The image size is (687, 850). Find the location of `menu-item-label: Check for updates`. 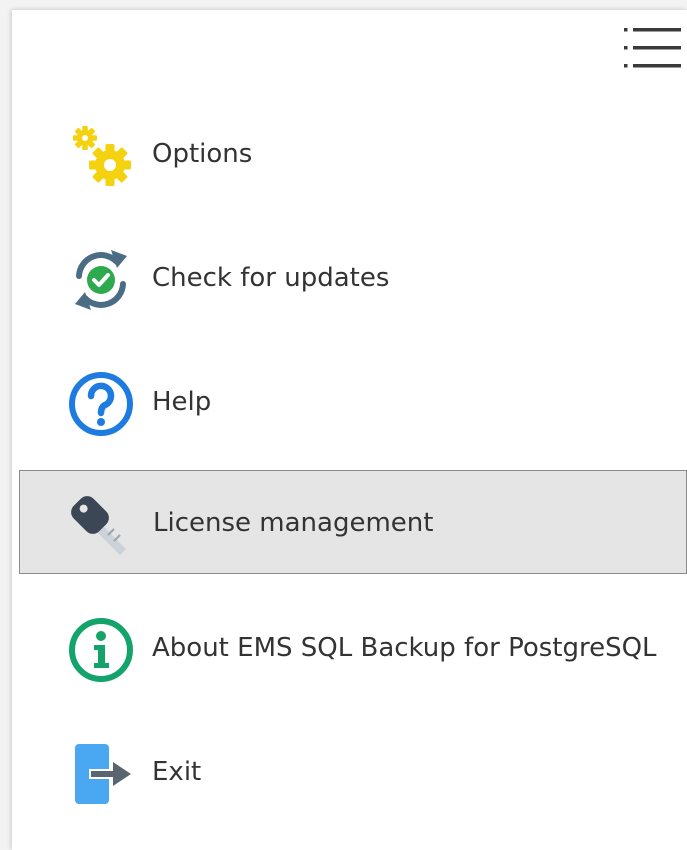

menu-item-label: Check for updates is located at coordinates (271, 278).